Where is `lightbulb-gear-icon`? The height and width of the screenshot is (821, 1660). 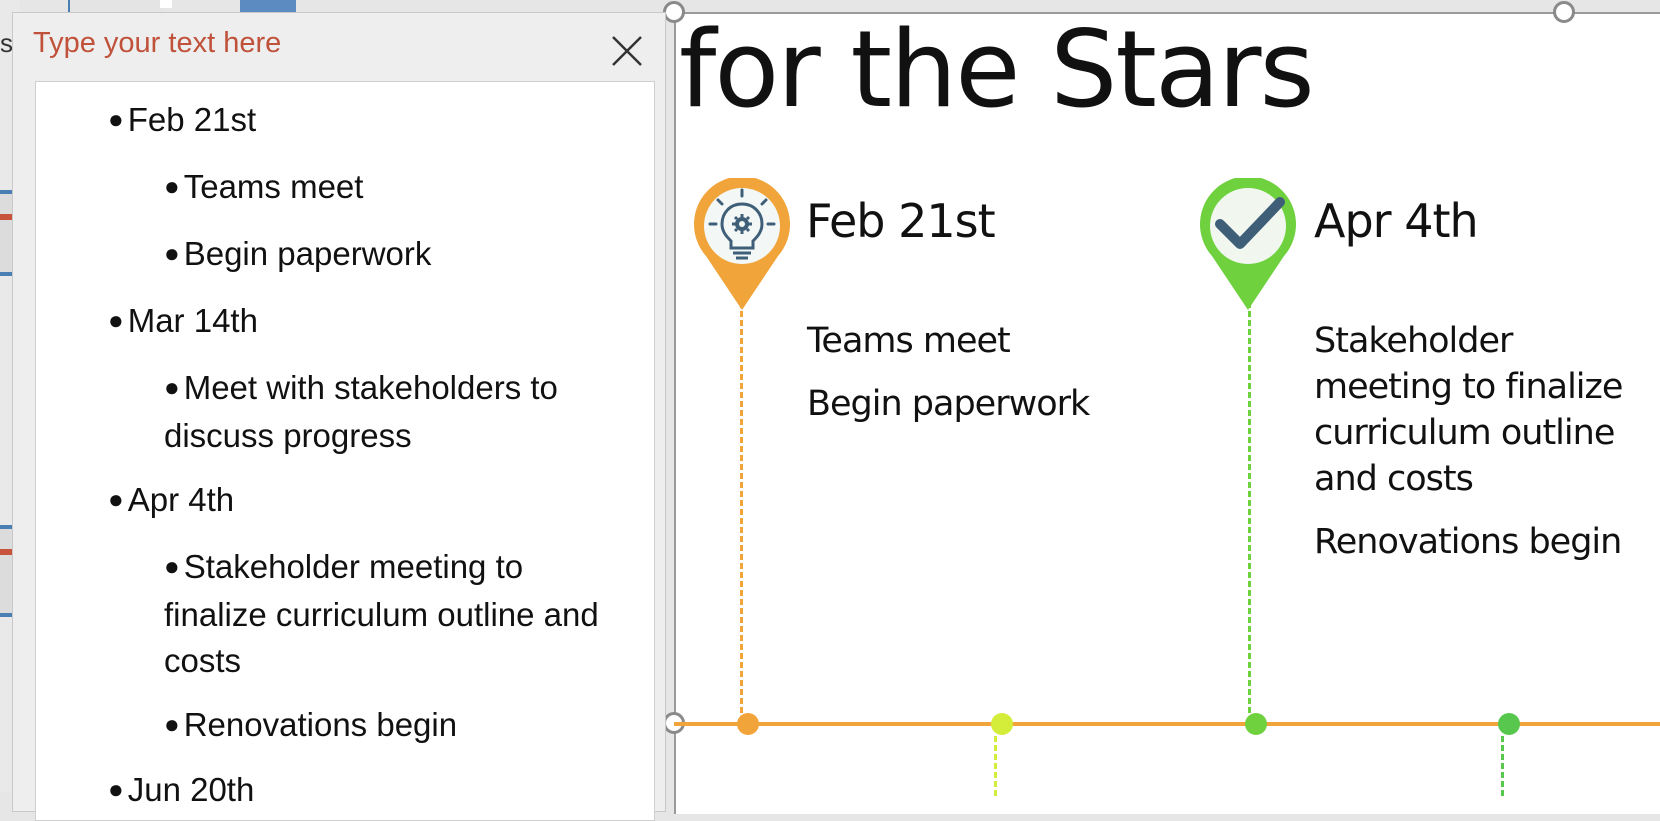 lightbulb-gear-icon is located at coordinates (742, 245).